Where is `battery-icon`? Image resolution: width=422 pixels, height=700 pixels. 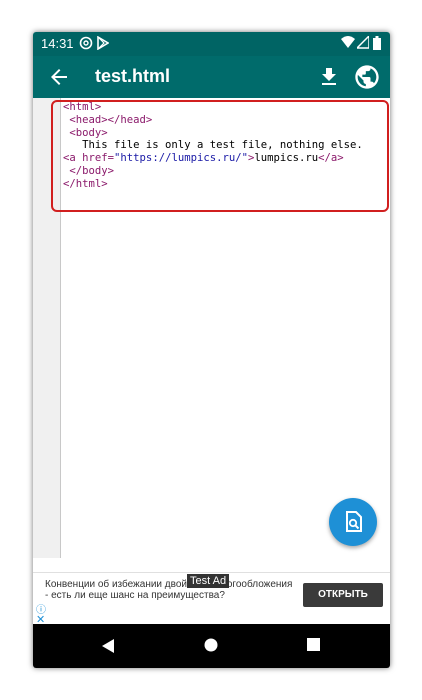 battery-icon is located at coordinates (377, 45).